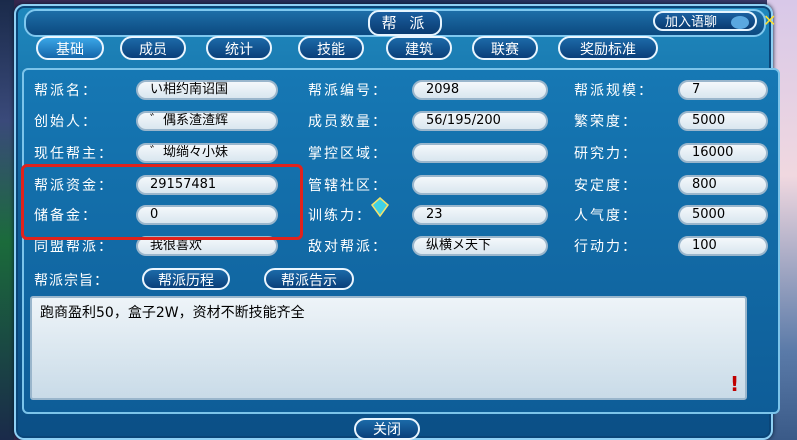 This screenshot has height=440, width=797. Describe the element at coordinates (239, 48) in the screenshot. I see `tab-statistics: 统计` at that location.